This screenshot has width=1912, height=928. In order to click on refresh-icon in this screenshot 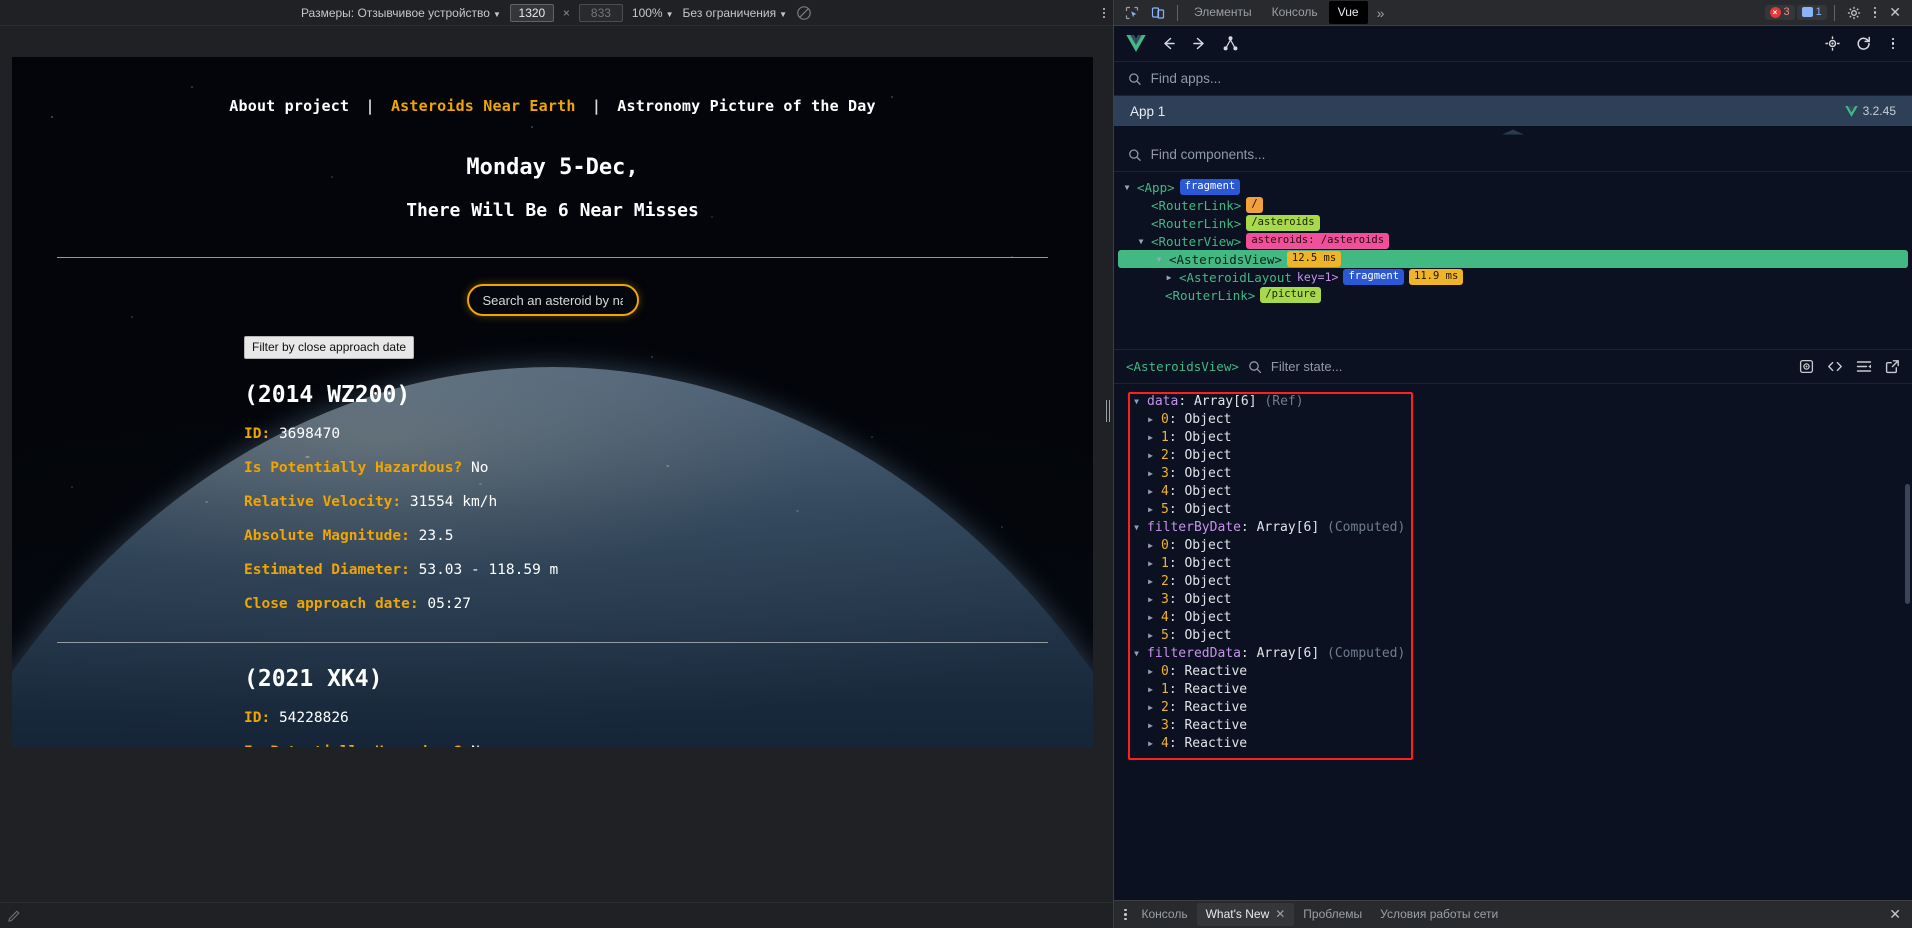, I will do `click(1863, 43)`.